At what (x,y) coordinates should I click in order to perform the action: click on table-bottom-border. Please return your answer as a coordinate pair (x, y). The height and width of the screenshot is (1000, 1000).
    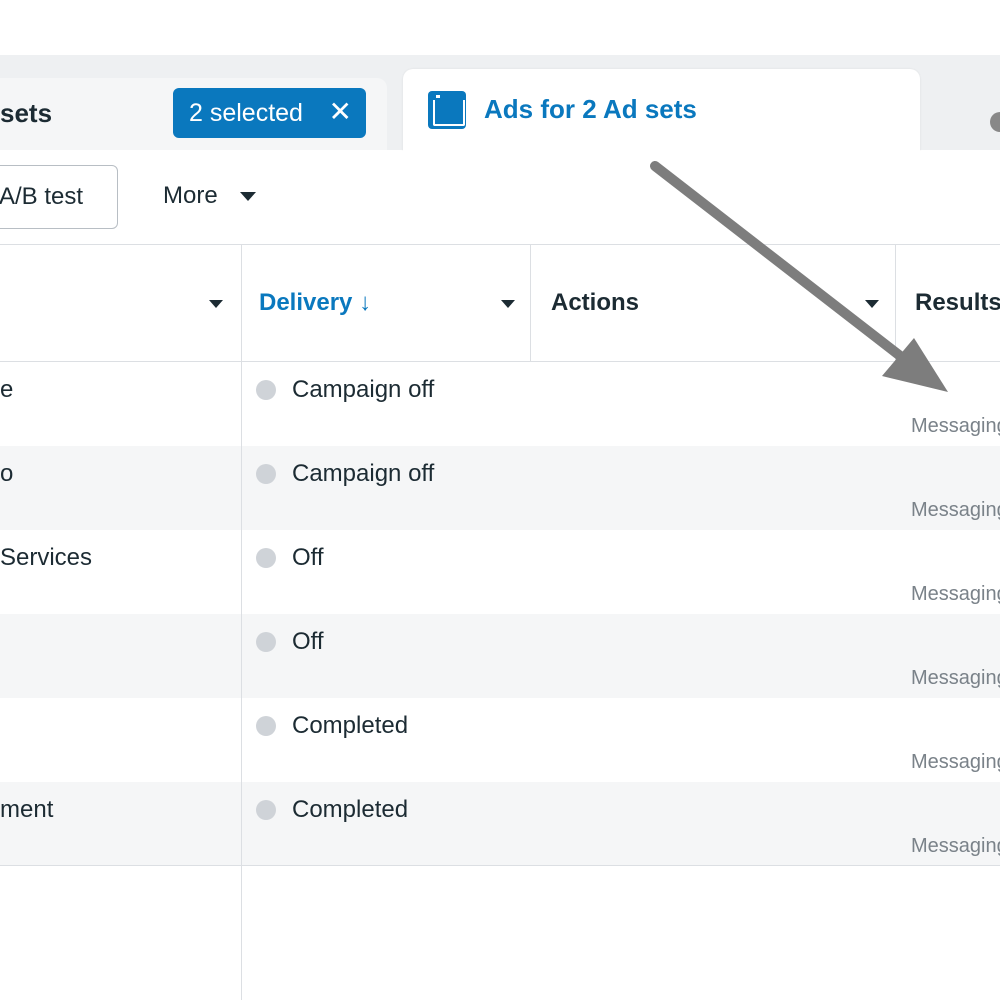
    Looking at the image, I should click on (500, 865).